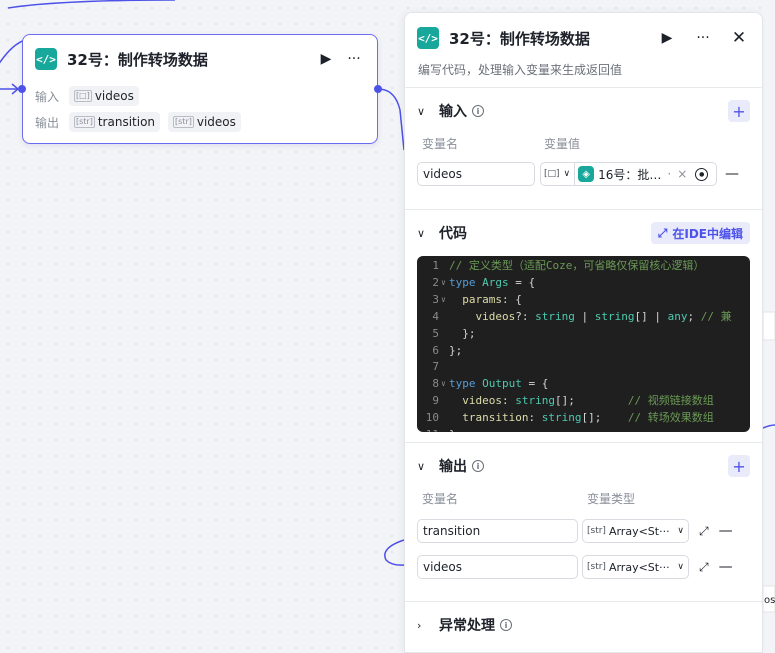 The width and height of the screenshot is (775, 653). I want to click on code-node-icon: </>, so click(46, 59).